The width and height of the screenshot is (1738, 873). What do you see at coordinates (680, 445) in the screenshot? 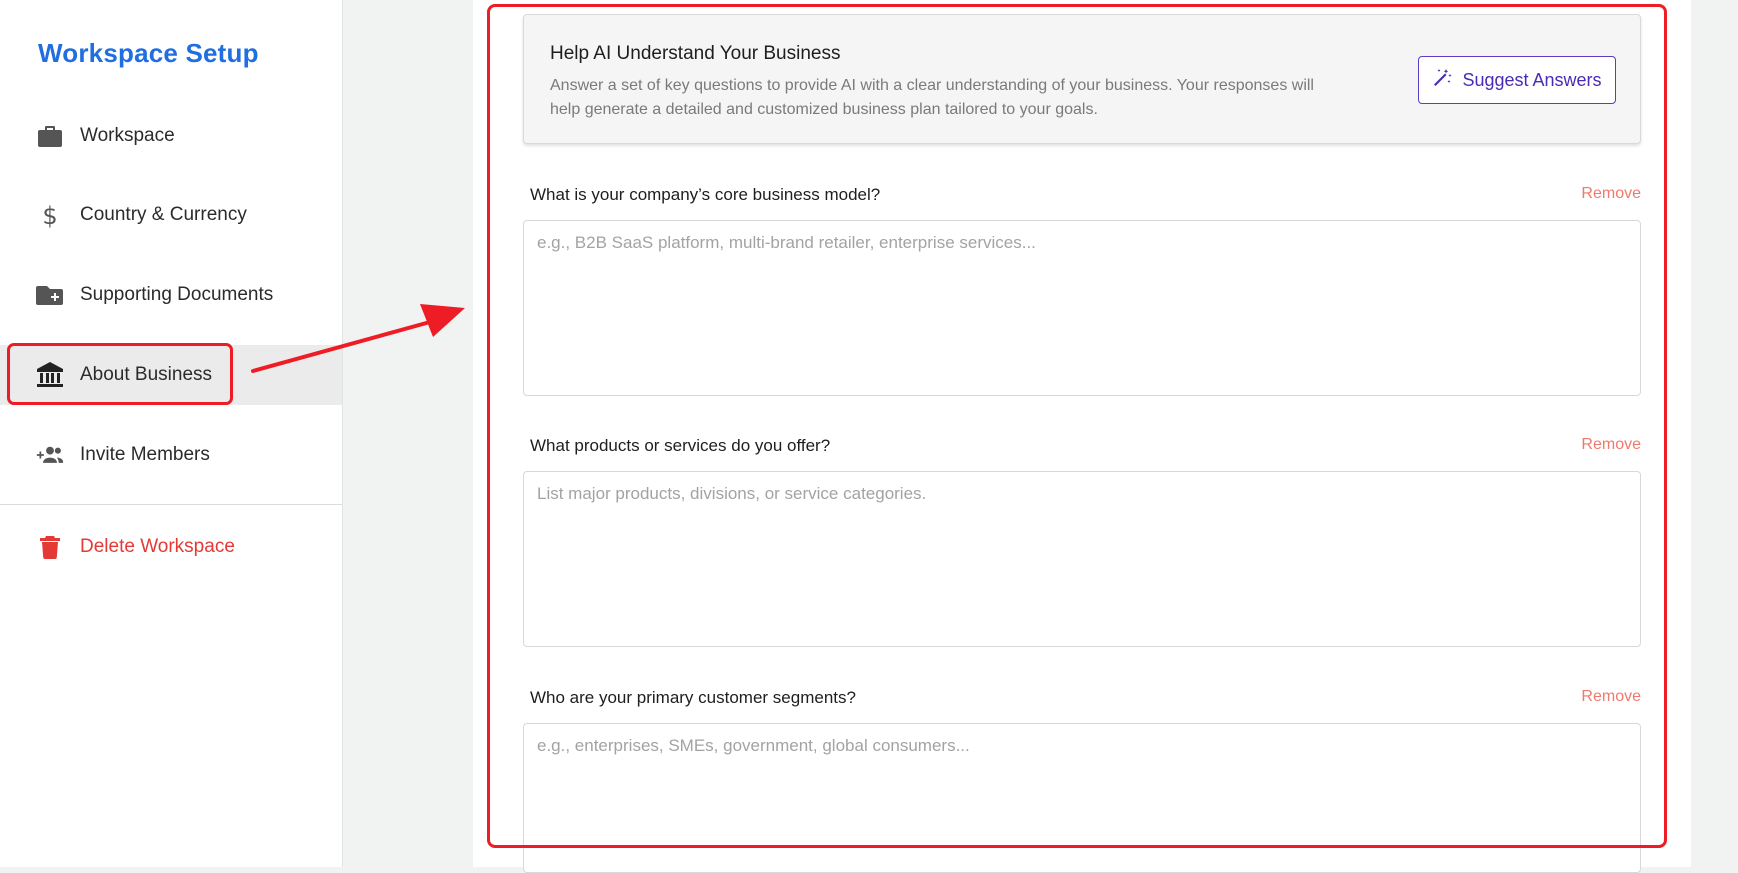
I see `question-label: What products or services do you offer?` at bounding box center [680, 445].